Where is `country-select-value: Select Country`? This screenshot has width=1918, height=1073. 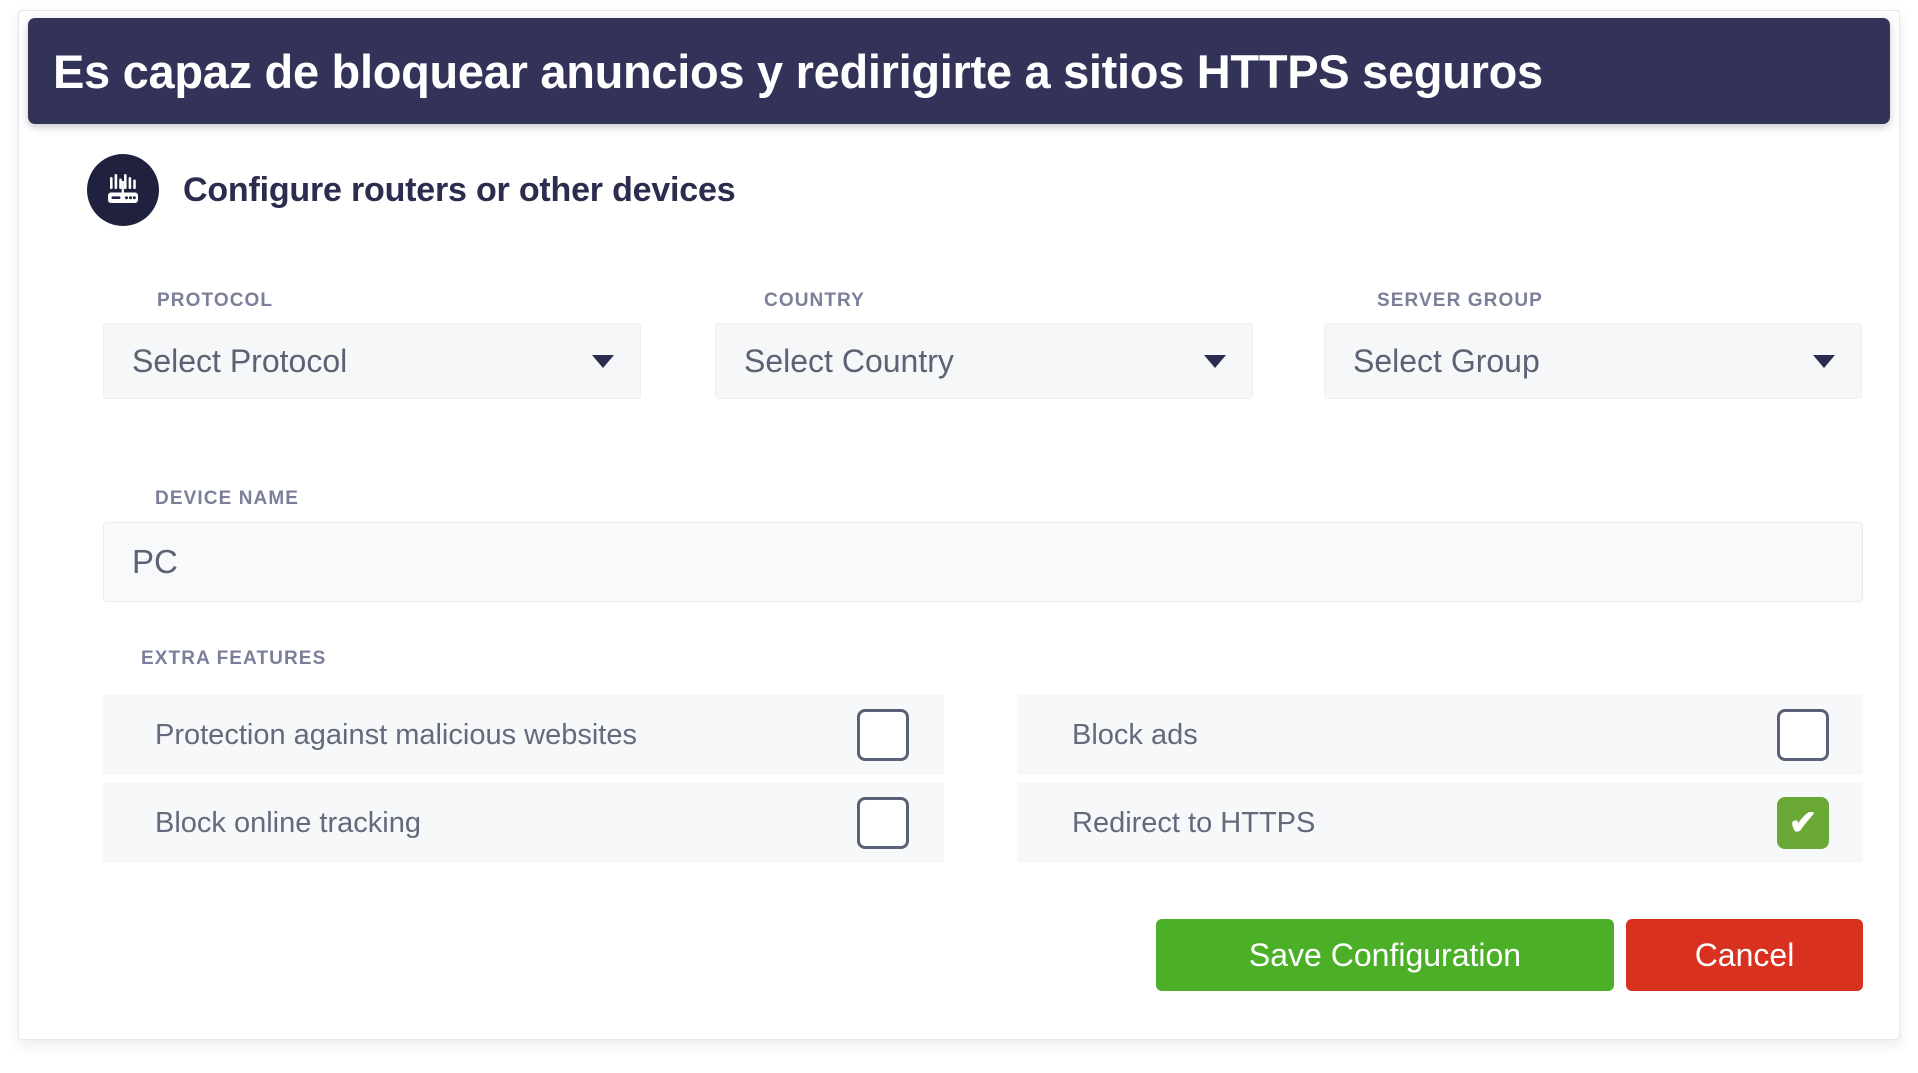 country-select-value: Select Country is located at coordinates (849, 360).